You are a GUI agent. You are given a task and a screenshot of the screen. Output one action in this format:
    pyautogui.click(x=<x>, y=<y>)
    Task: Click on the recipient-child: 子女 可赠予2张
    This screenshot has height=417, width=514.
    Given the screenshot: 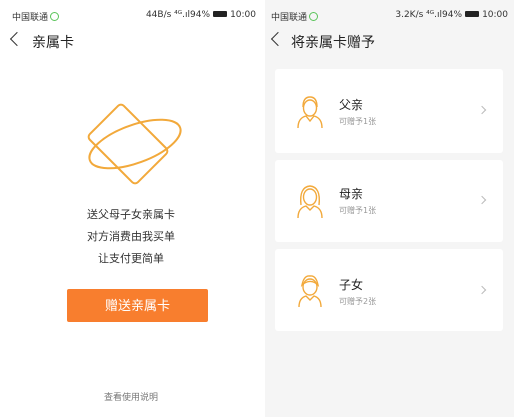 What is the action you would take?
    pyautogui.click(x=389, y=290)
    